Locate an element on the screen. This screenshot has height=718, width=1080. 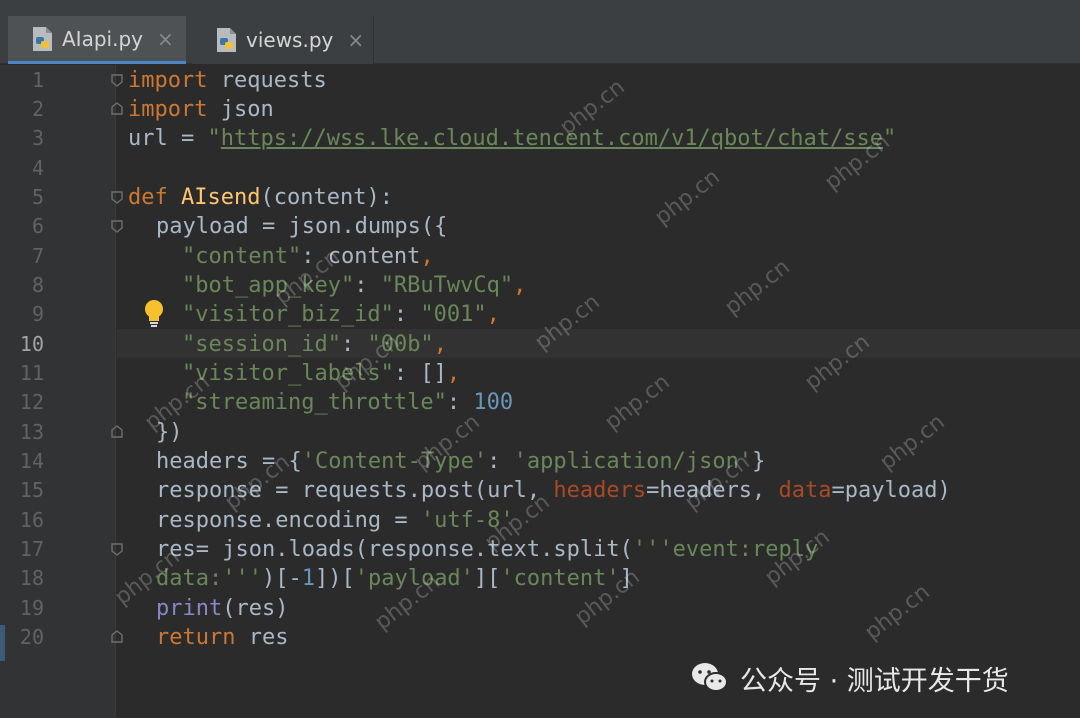
line-number-current: 10 is located at coordinates (31, 344).